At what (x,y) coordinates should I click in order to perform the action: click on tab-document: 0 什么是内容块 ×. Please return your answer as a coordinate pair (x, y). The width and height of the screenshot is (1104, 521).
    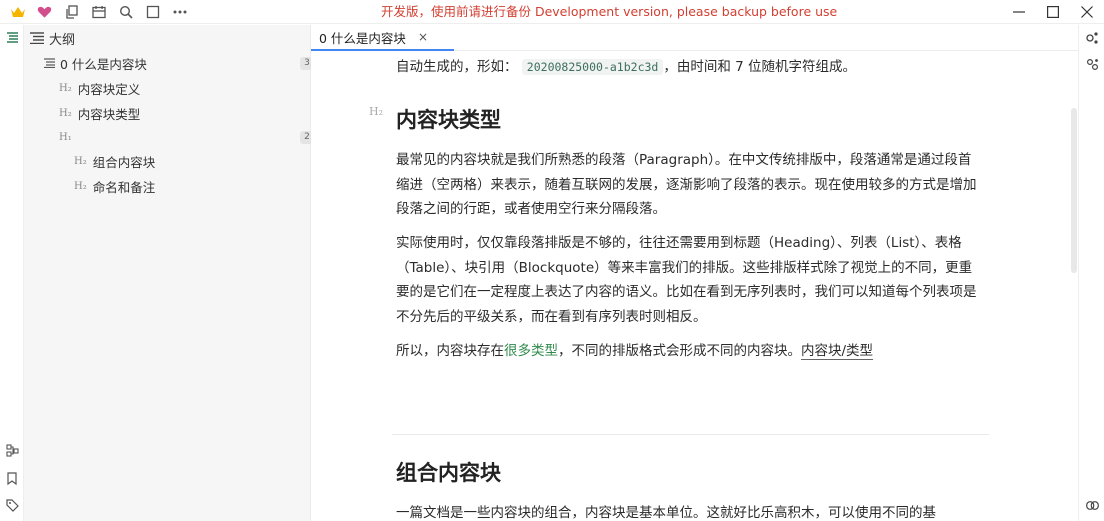
    Looking at the image, I should click on (382, 38).